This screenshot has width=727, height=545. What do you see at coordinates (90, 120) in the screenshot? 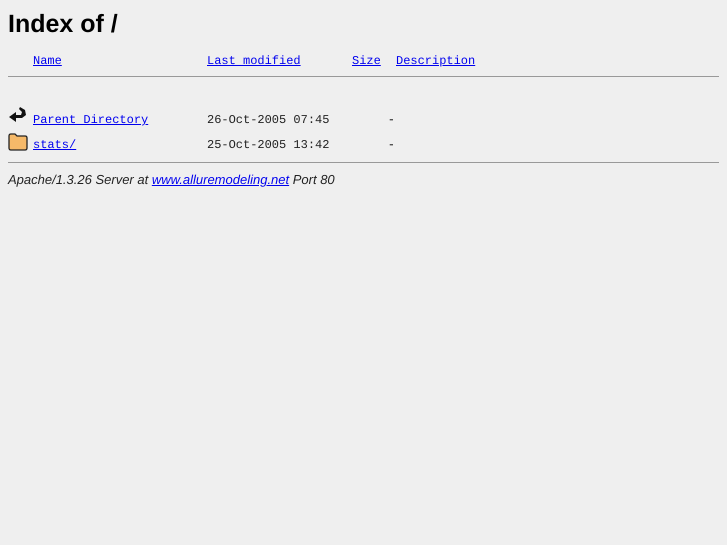
I see `entry-link: Parent Directory` at bounding box center [90, 120].